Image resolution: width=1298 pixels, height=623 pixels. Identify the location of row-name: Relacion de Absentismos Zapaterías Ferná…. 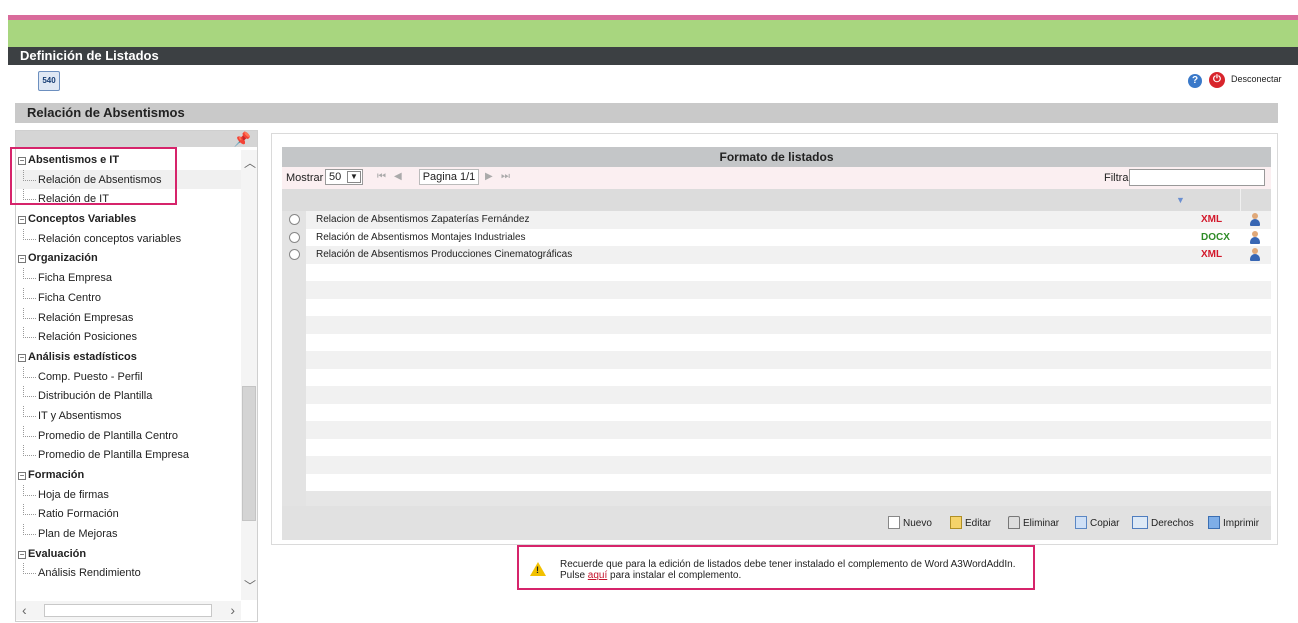
(423, 219).